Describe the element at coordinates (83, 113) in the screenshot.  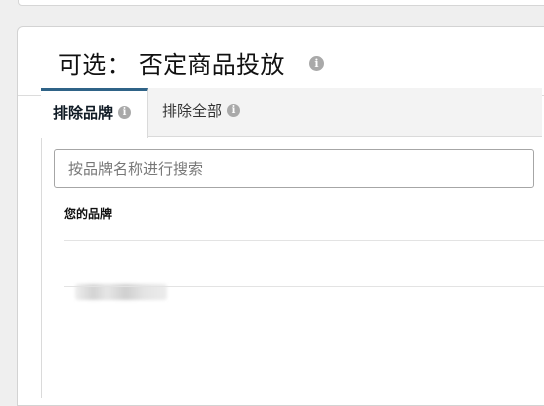
I see `tab-label: 排除品牌` at that location.